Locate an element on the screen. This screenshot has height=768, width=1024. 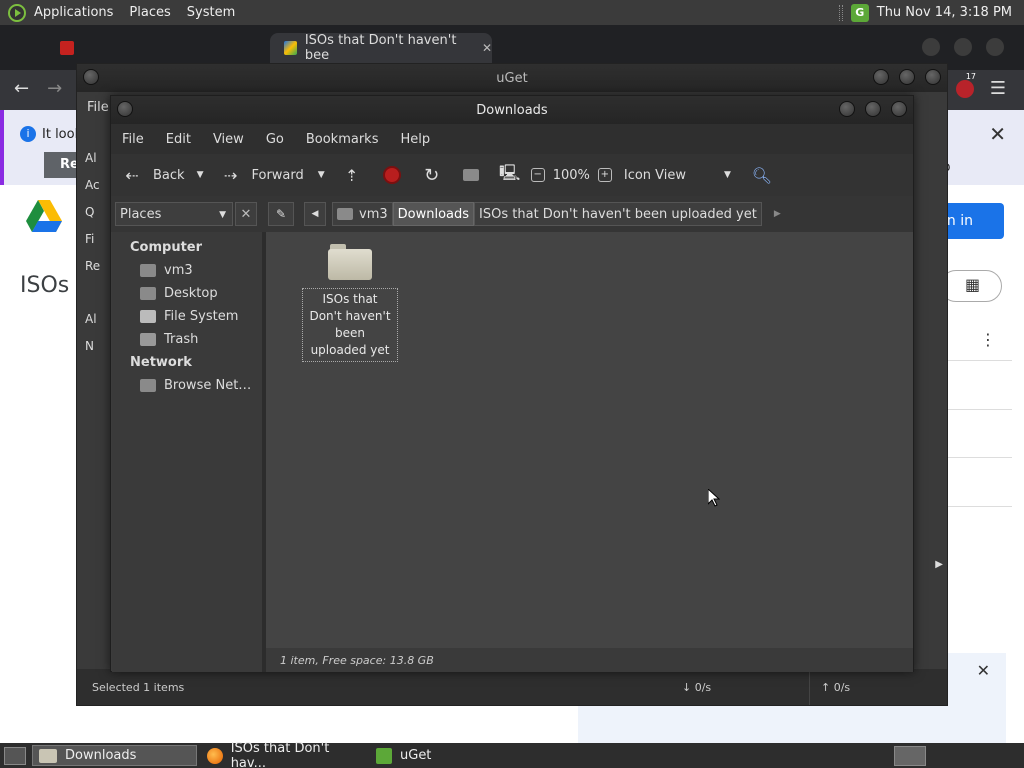
sidebar-item-file-system: File System is located at coordinates (187, 316).